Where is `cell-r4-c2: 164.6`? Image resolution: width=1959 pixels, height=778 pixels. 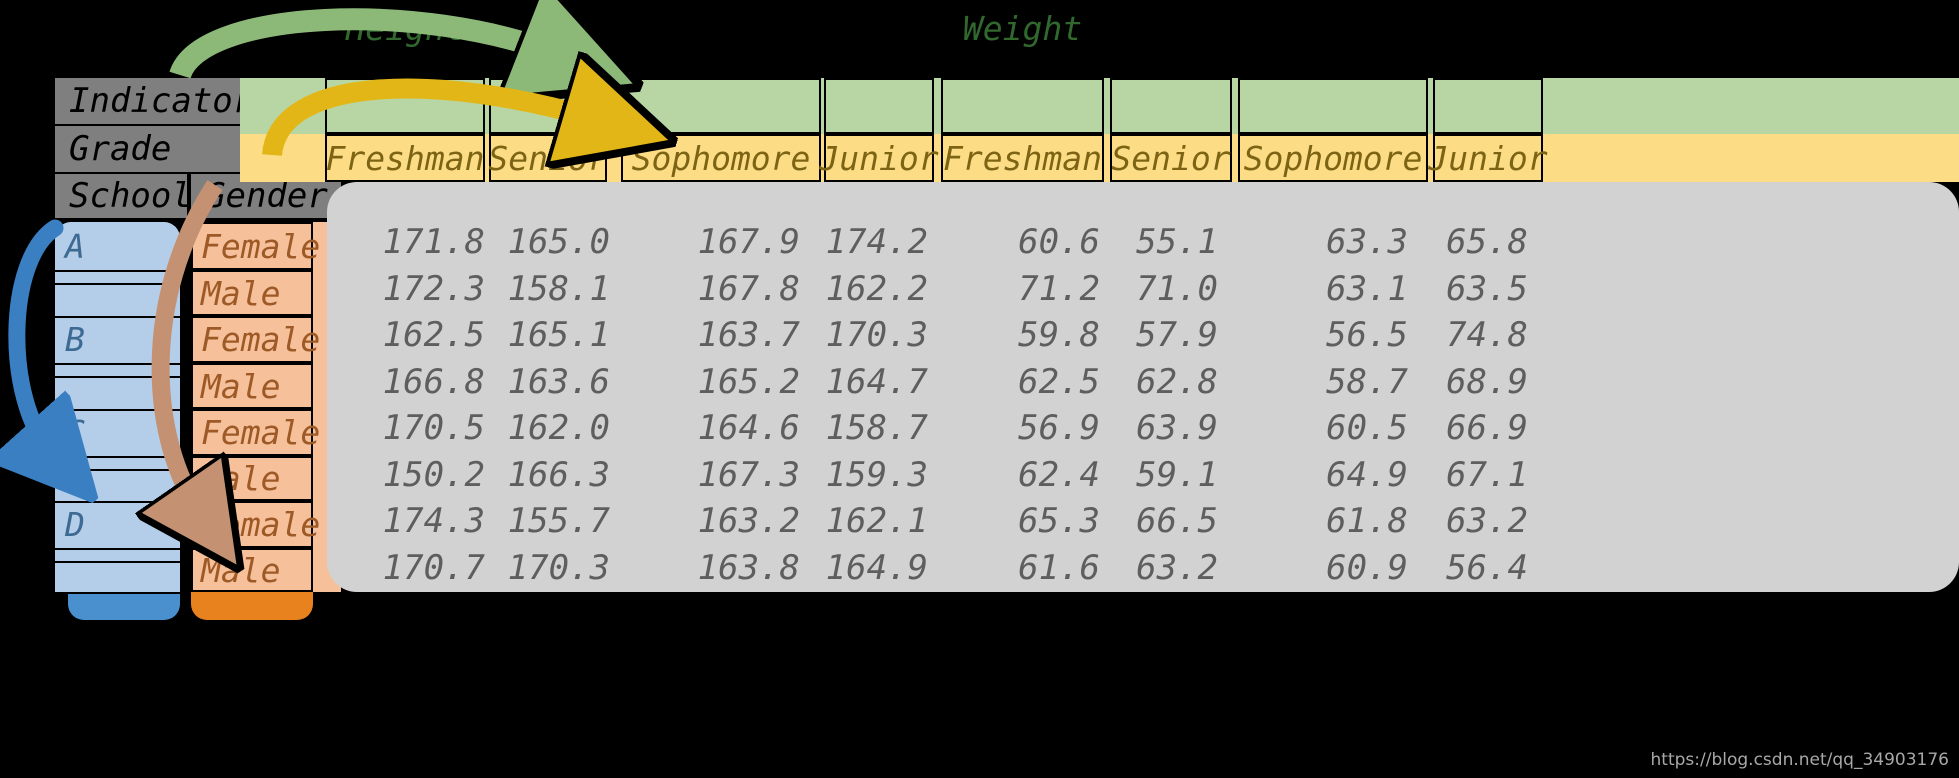 cell-r4-c2: 164.6 is located at coordinates (748, 428).